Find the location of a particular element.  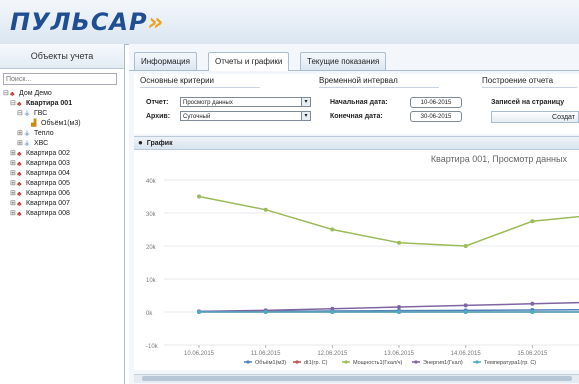

system-icon: ⚶ is located at coordinates (27, 133).